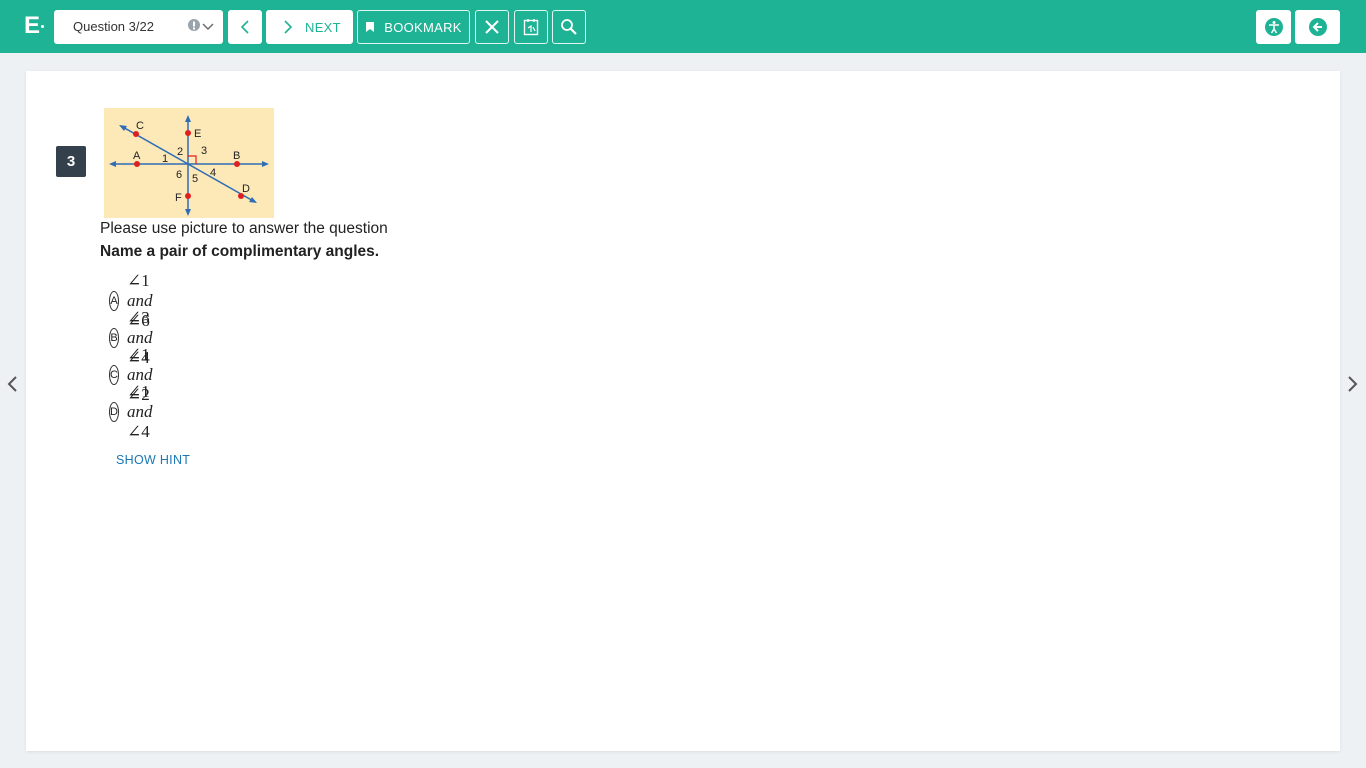 This screenshot has height=768, width=1366. What do you see at coordinates (240, 251) in the screenshot?
I see `question-text: Name a pair of complimentary angles.` at bounding box center [240, 251].